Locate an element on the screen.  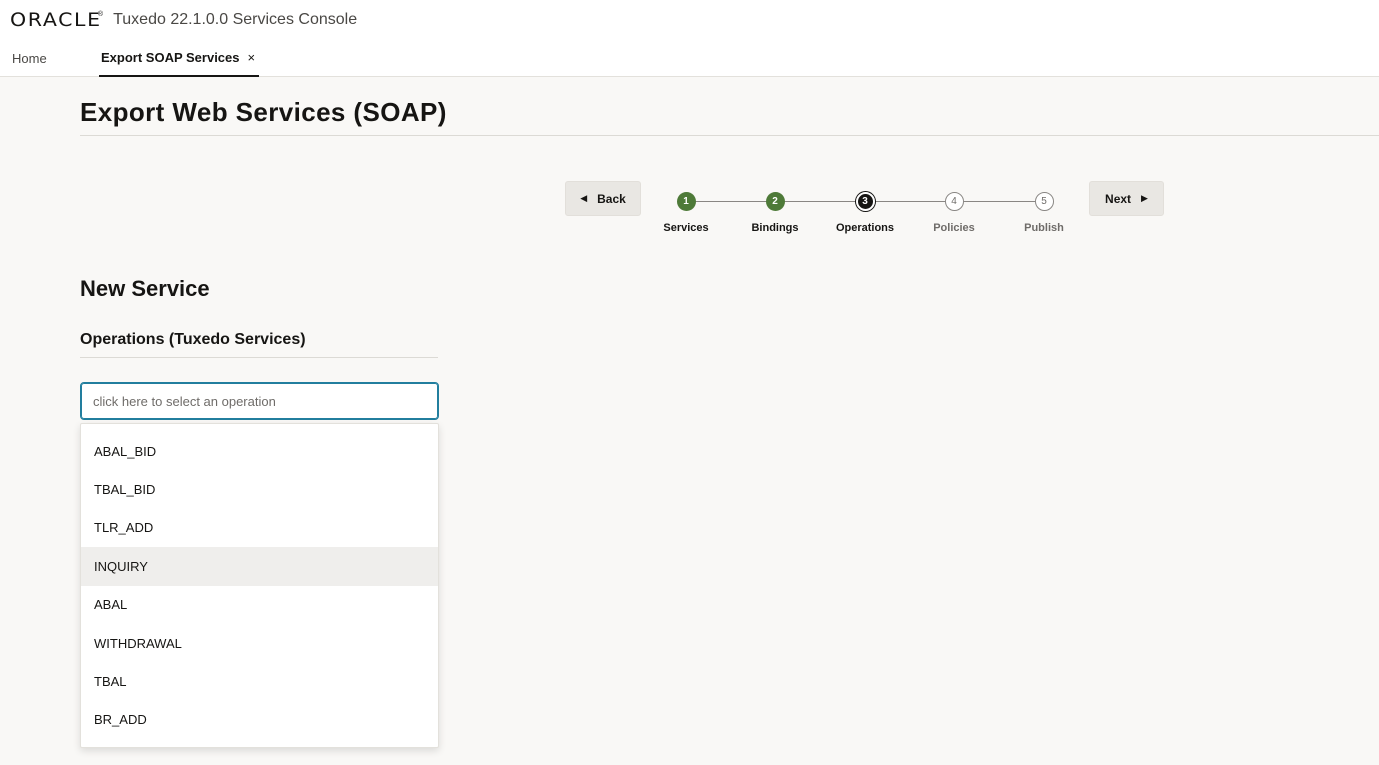
step-label: Operations is located at coordinates (865, 228).